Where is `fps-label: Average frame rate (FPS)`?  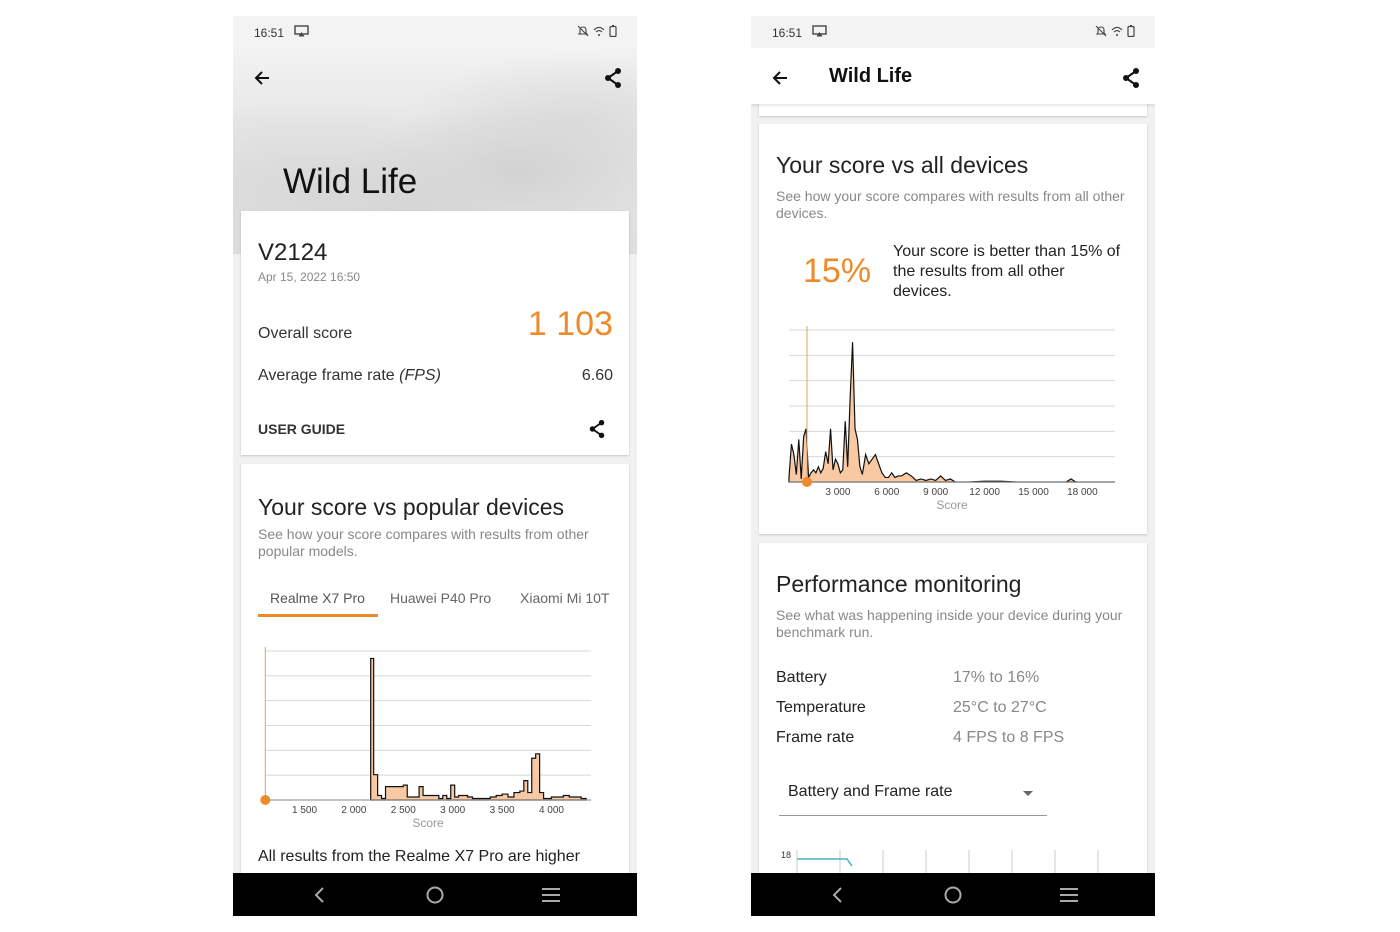 fps-label: Average frame rate (FPS) is located at coordinates (349, 376).